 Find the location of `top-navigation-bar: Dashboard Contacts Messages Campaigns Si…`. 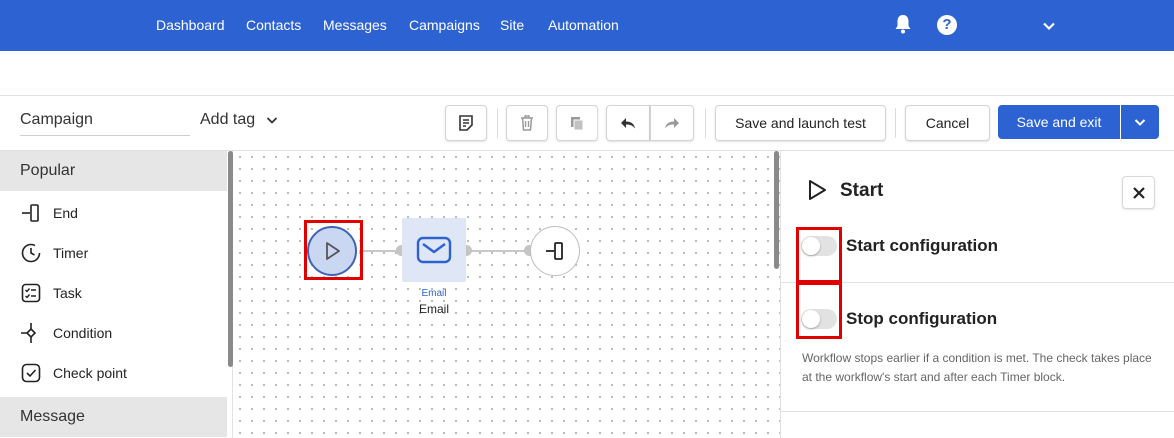

top-navigation-bar: Dashboard Contacts Messages Campaigns Si… is located at coordinates (587, 25).